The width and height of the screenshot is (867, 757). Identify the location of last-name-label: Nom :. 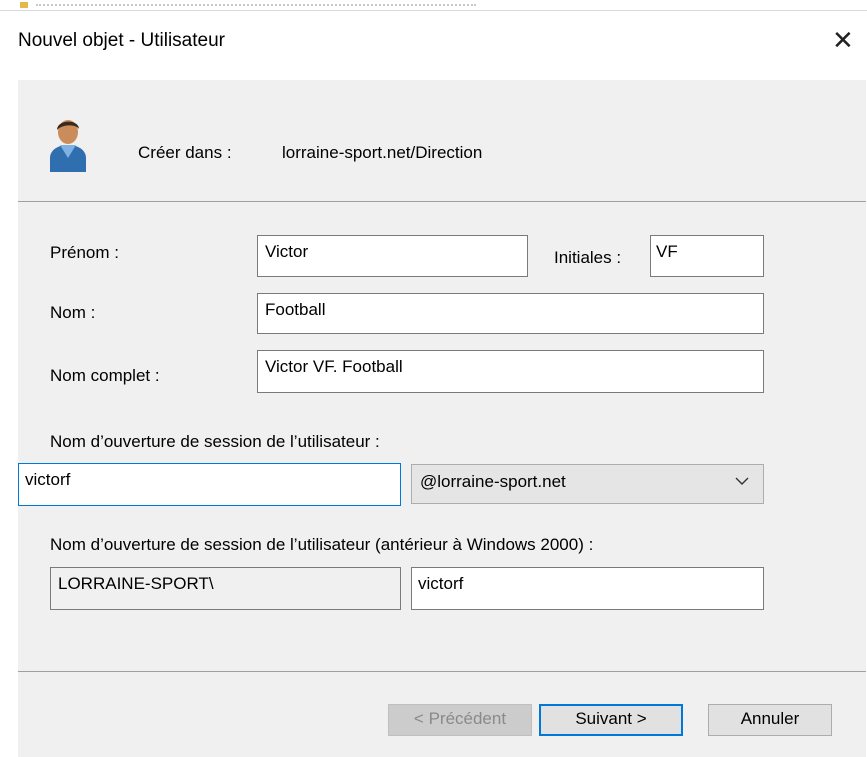
(73, 312).